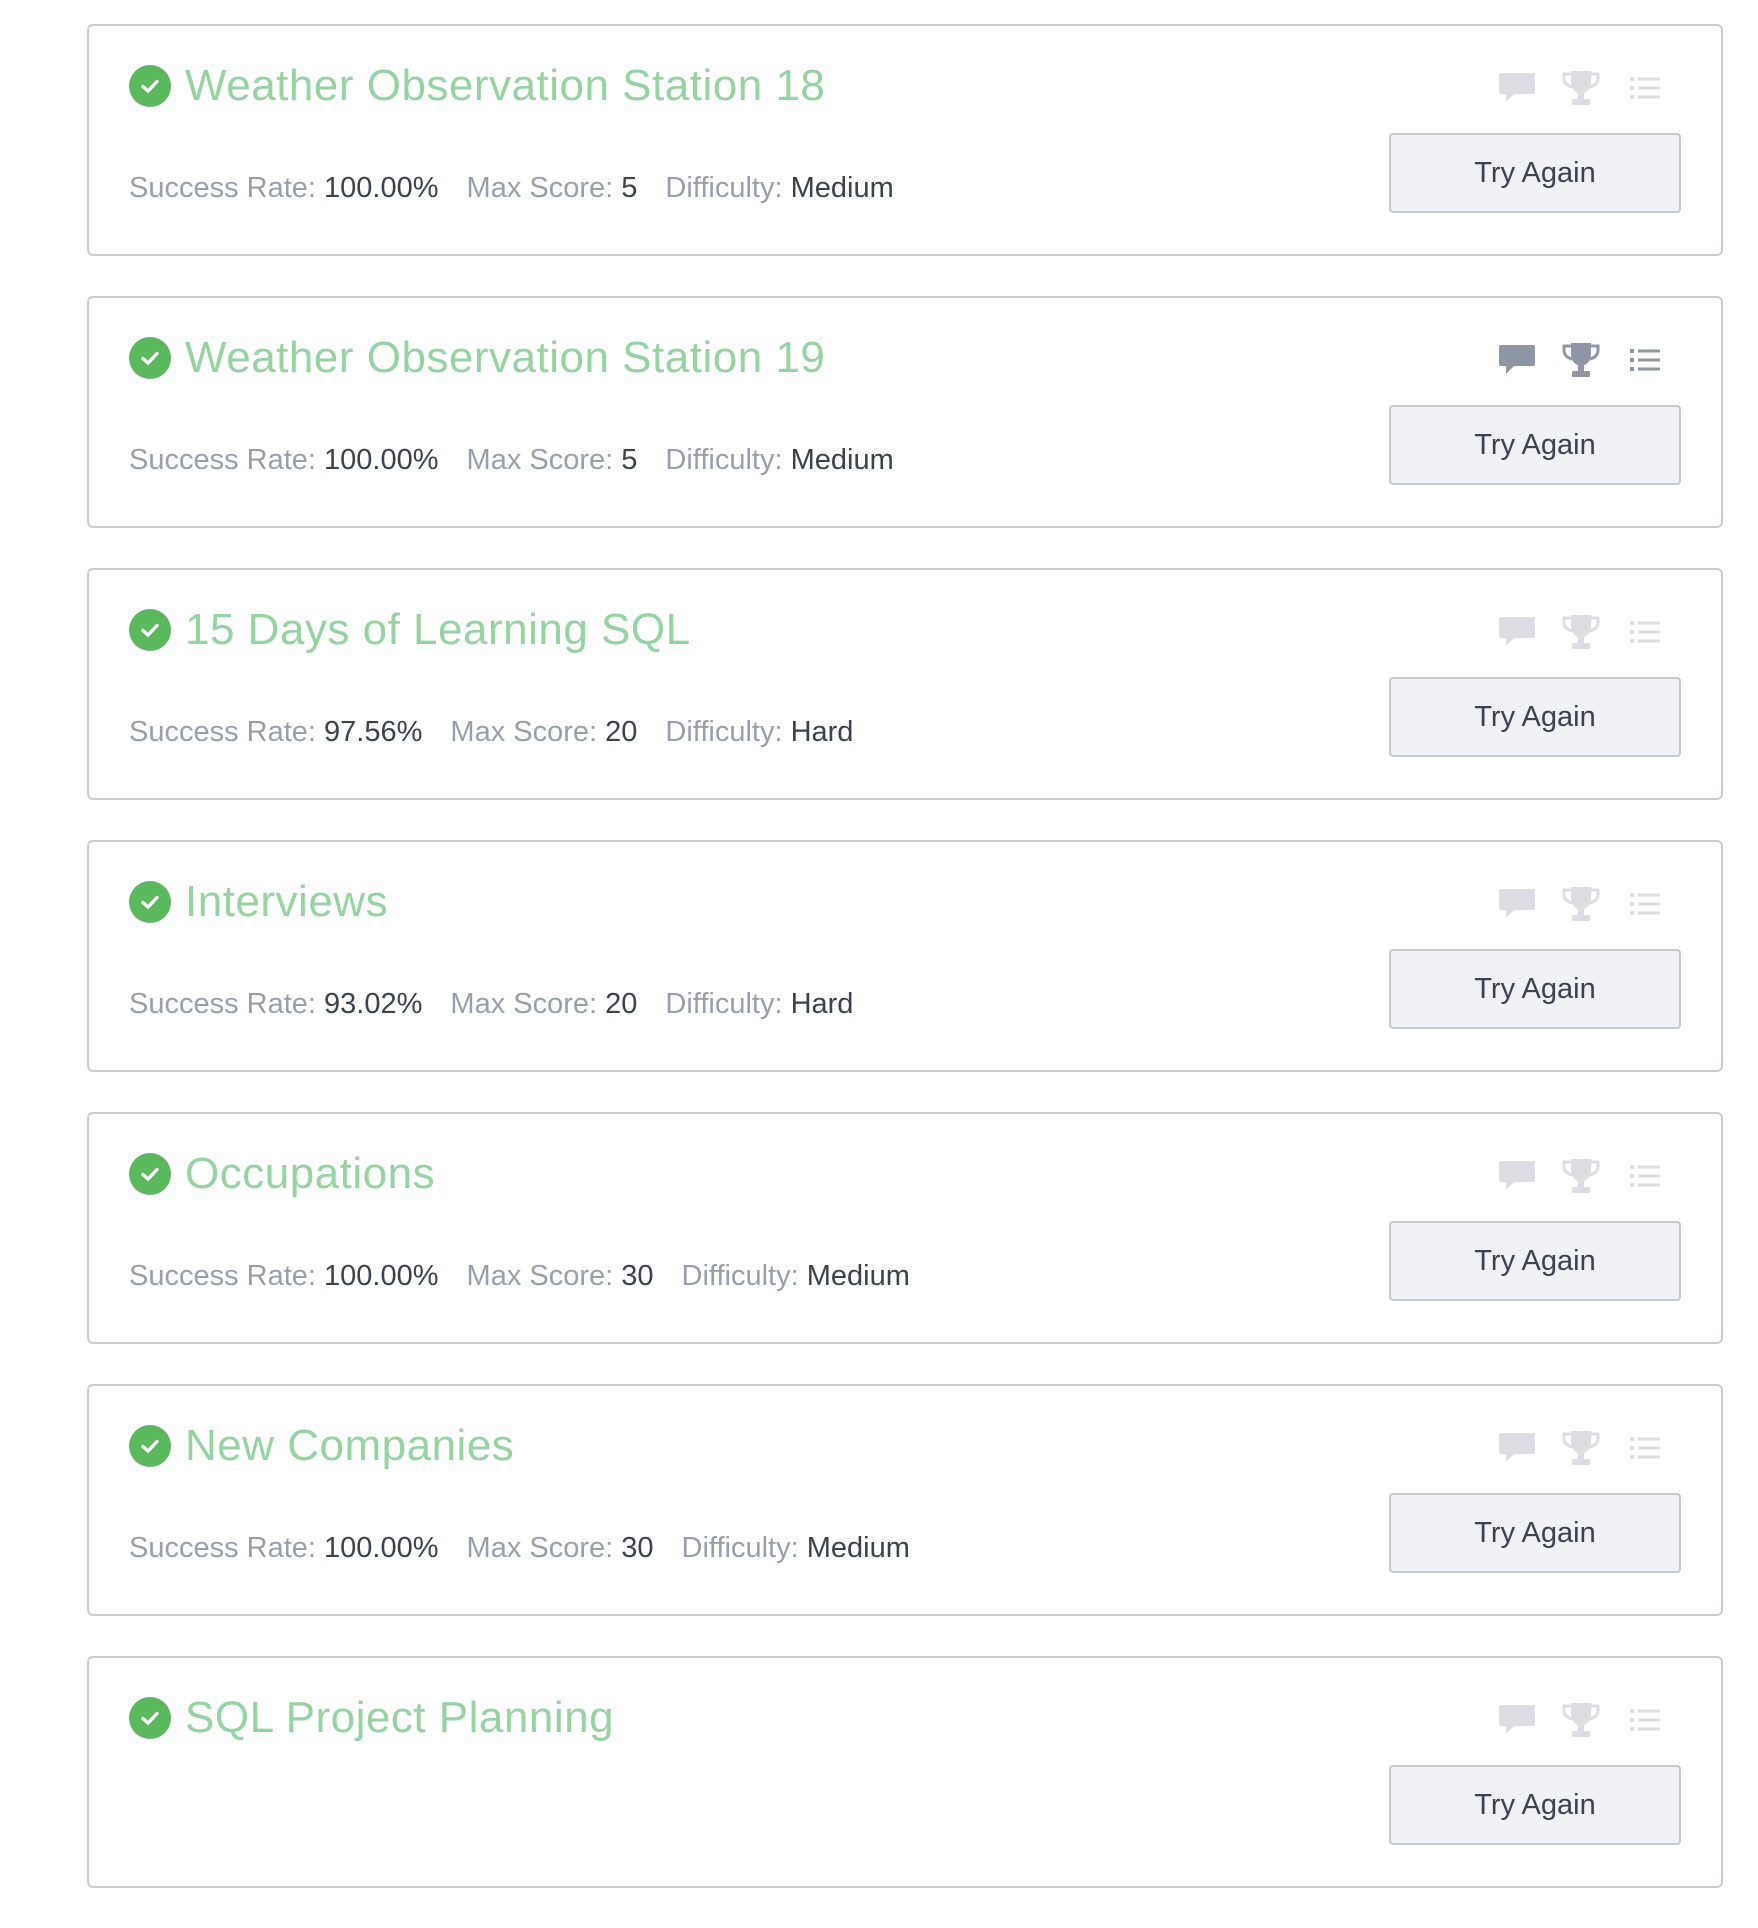 The height and width of the screenshot is (1928, 1758). Describe the element at coordinates (438, 630) in the screenshot. I see `challenge-title-link: 15 Days of Learning SQL` at that location.